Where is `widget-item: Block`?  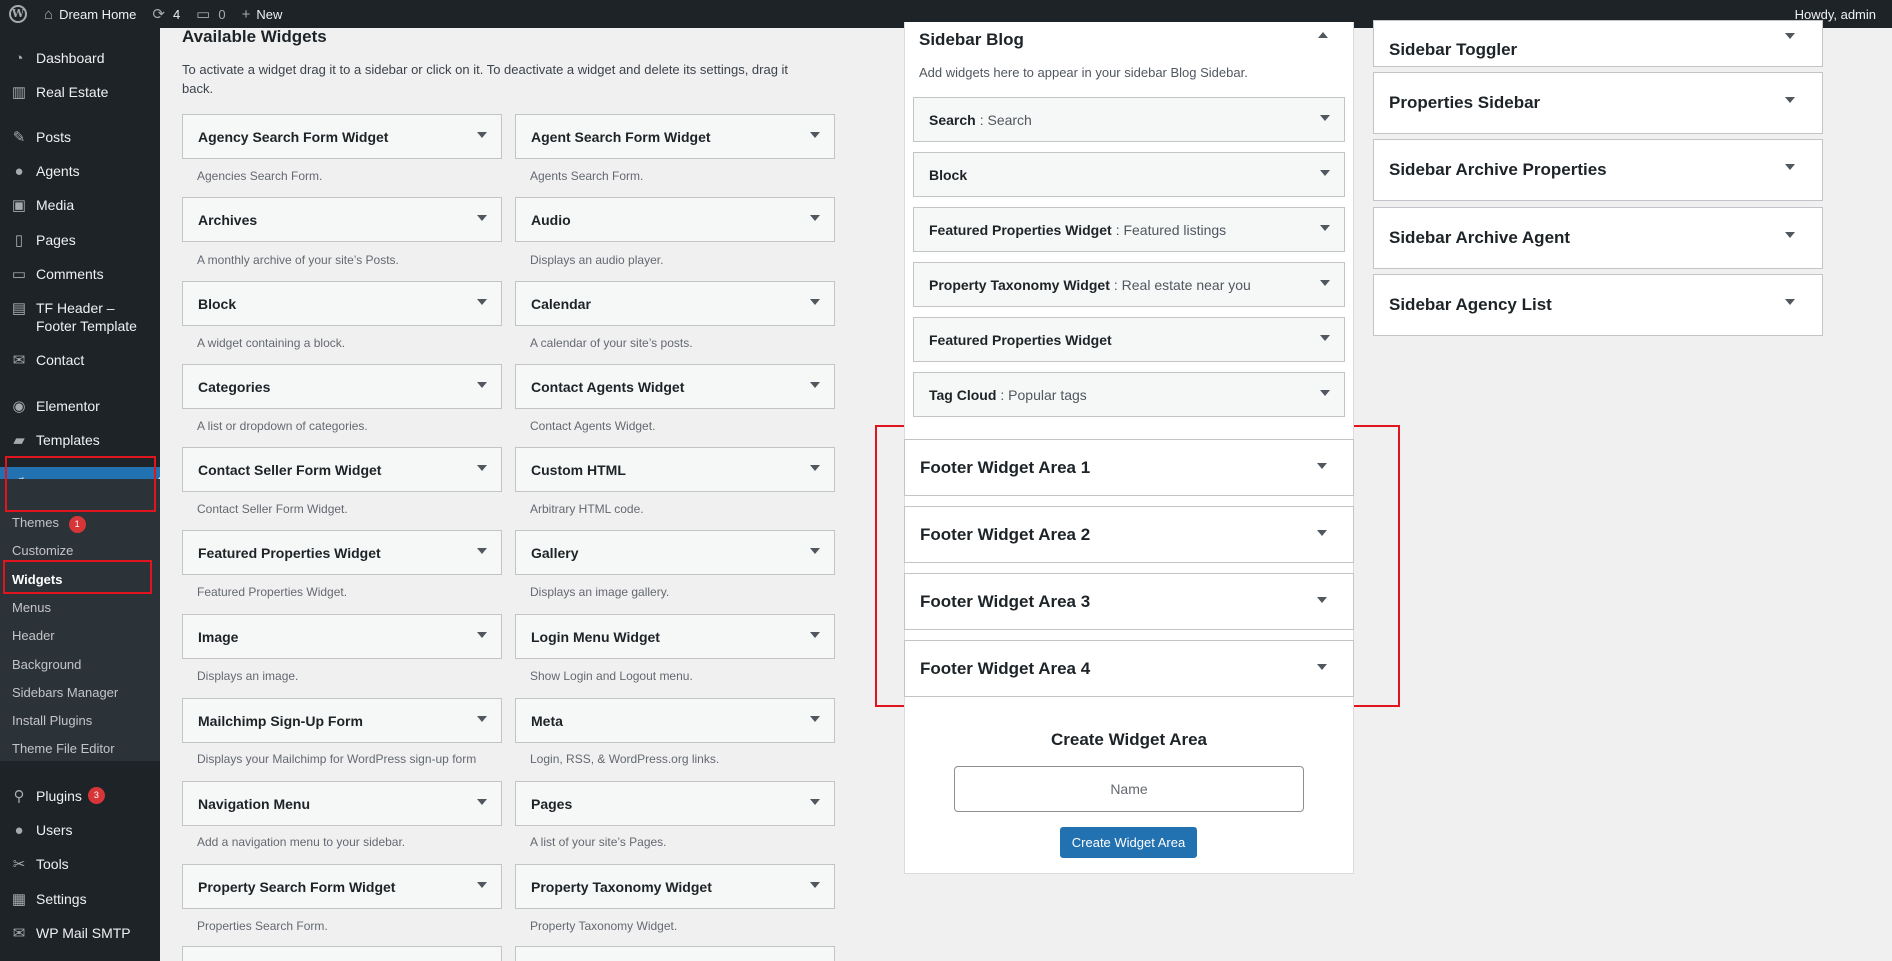
widget-item: Block is located at coordinates (342, 303).